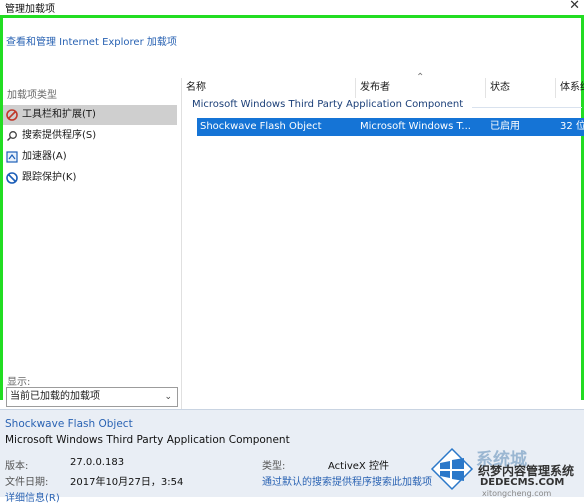 The height and width of the screenshot is (504, 584). What do you see at coordinates (292, 7) in the screenshot?
I see `title-bar: 管理加载项 ✕` at bounding box center [292, 7].